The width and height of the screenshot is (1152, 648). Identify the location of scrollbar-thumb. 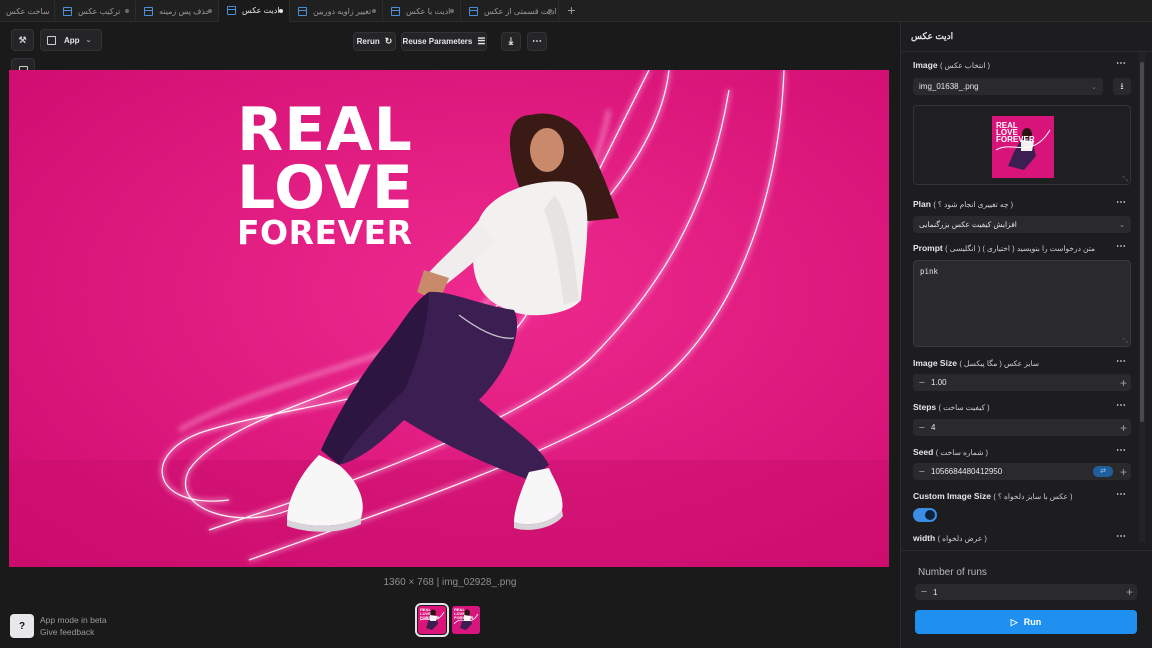
(1142, 242).